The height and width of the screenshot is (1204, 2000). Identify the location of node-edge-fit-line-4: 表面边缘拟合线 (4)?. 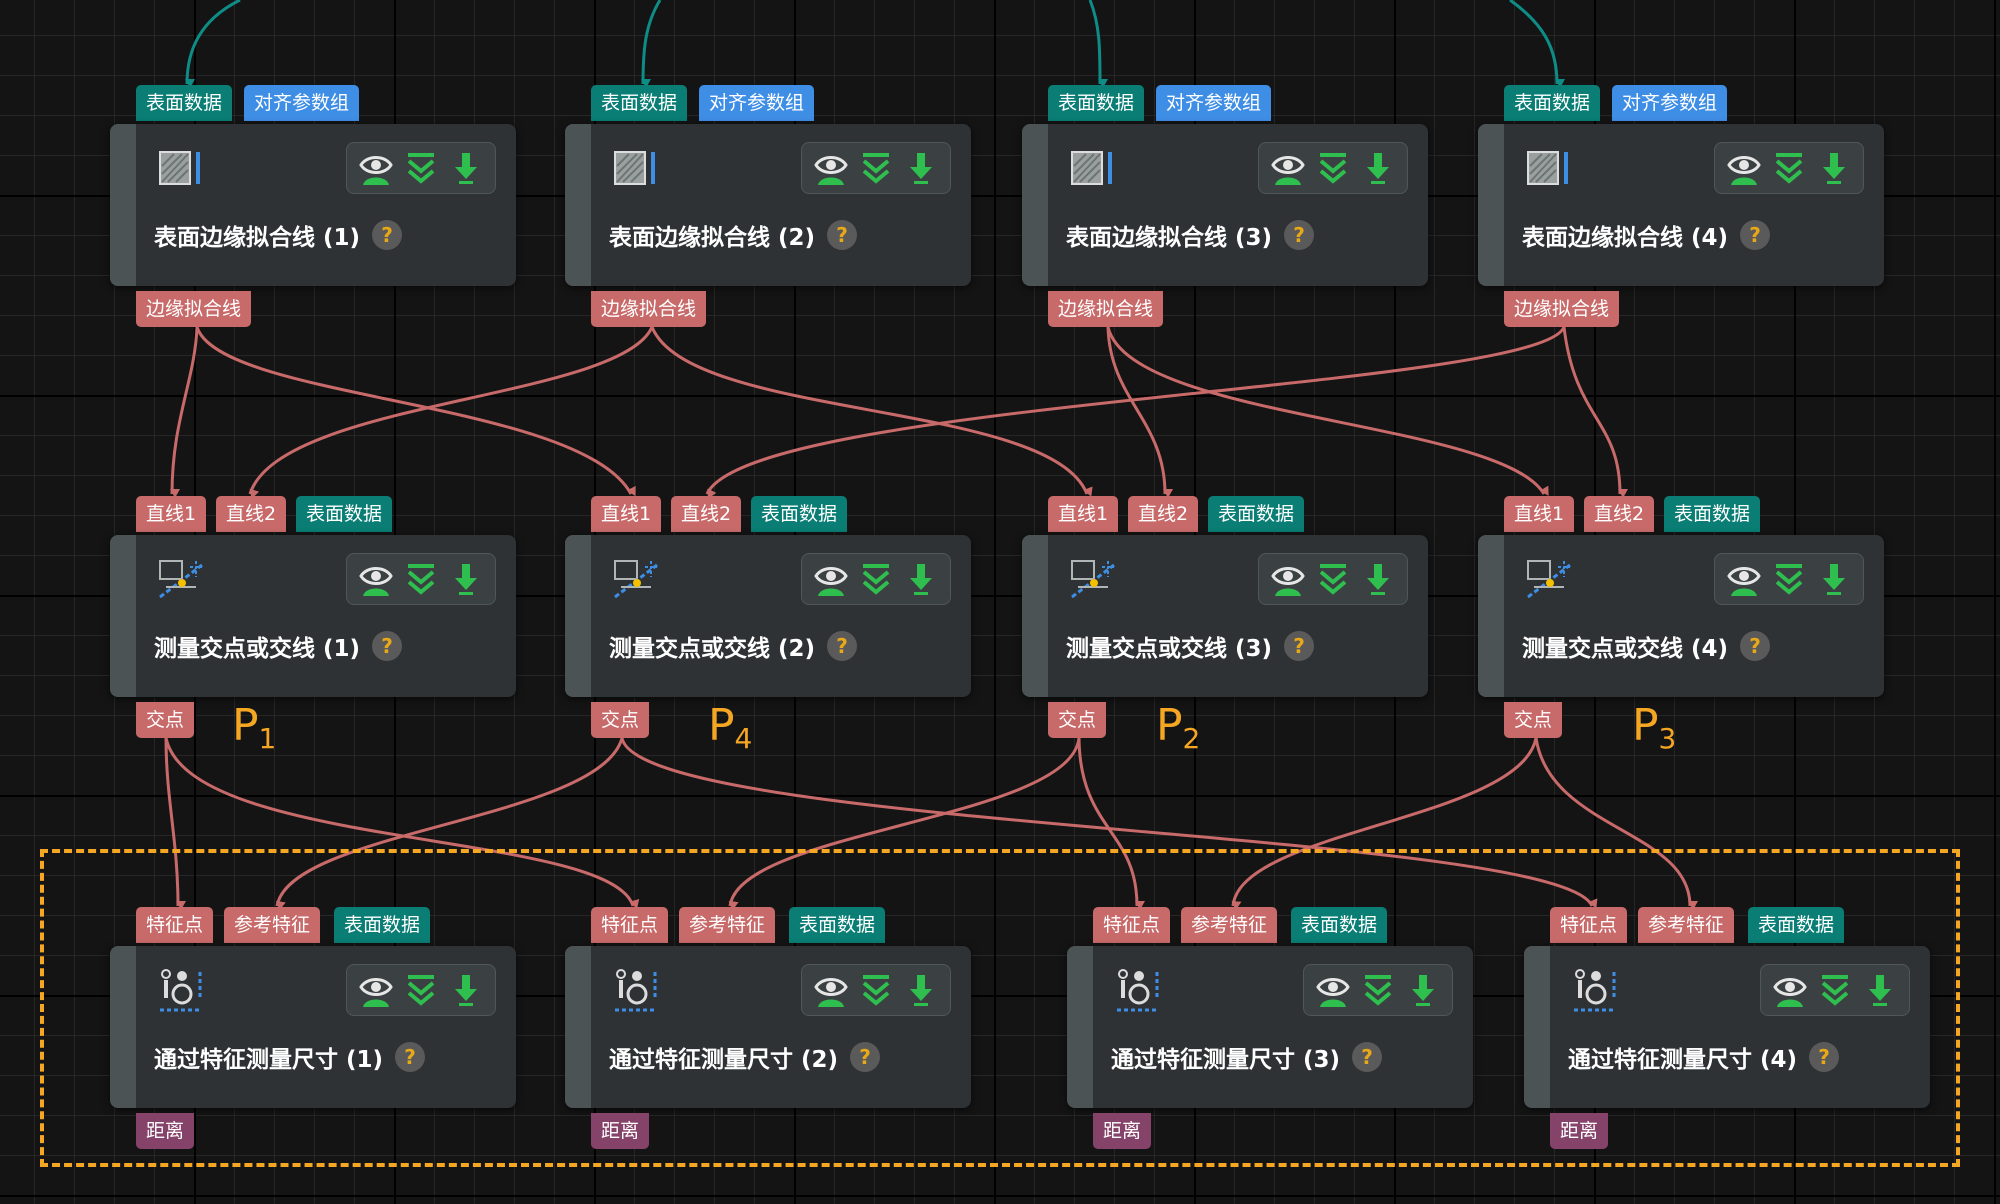
(1681, 205).